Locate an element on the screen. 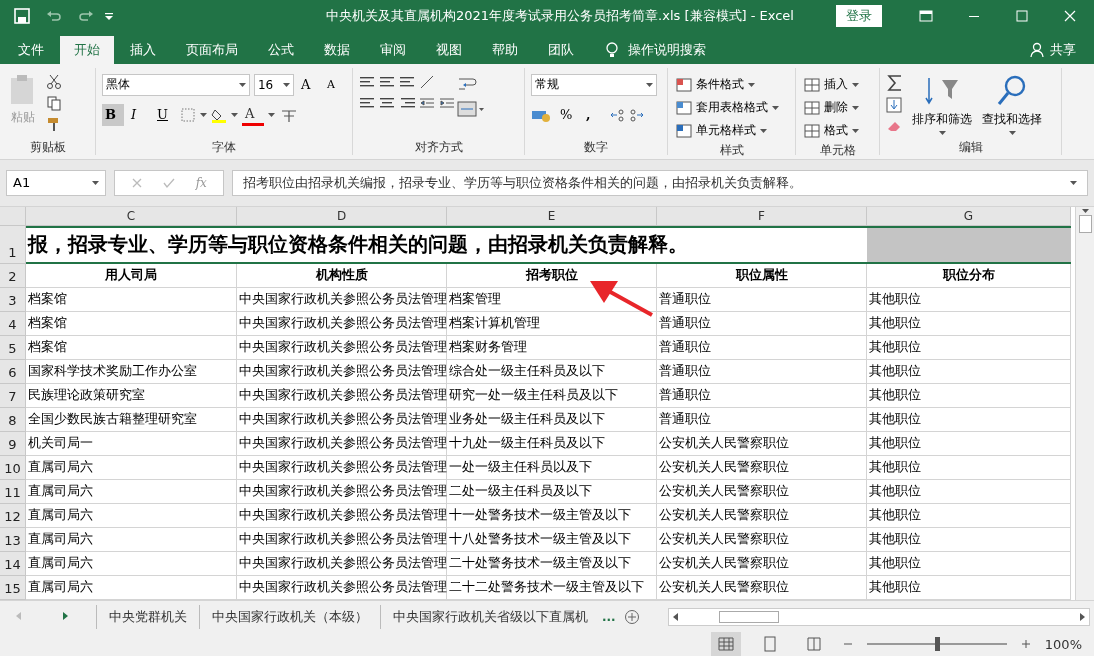  cells-menu-button: 删除 is located at coordinates (837, 107).